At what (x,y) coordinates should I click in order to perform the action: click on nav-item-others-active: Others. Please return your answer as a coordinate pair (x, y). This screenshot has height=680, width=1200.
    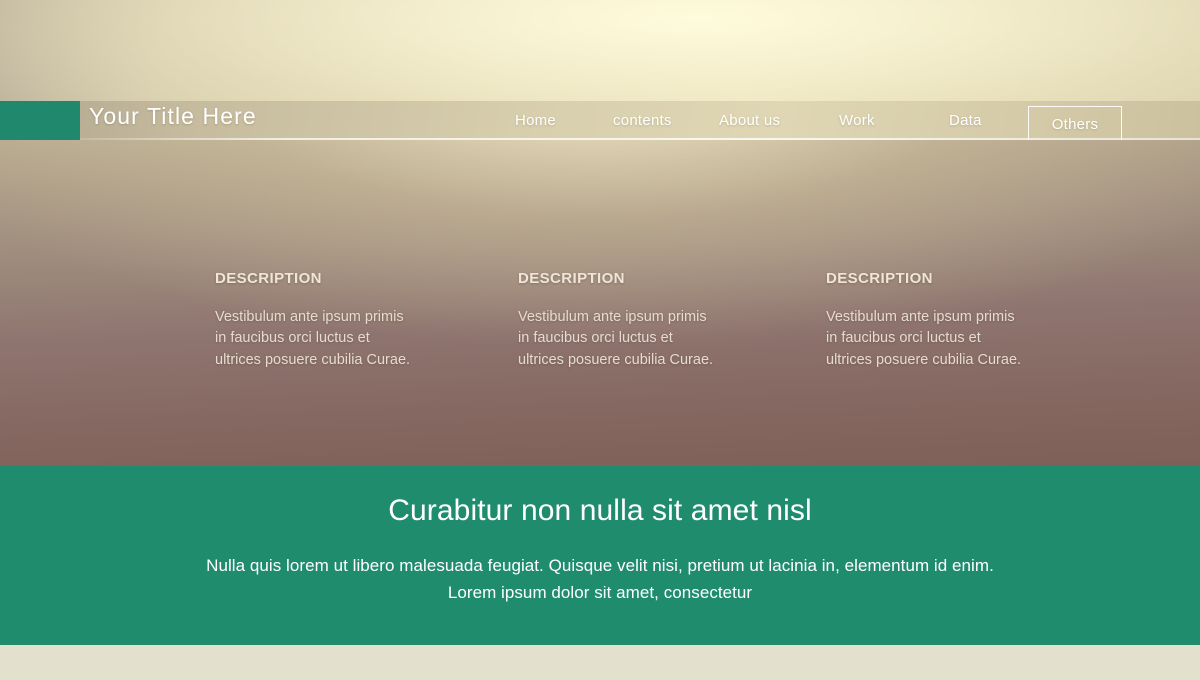
    Looking at the image, I should click on (1075, 123).